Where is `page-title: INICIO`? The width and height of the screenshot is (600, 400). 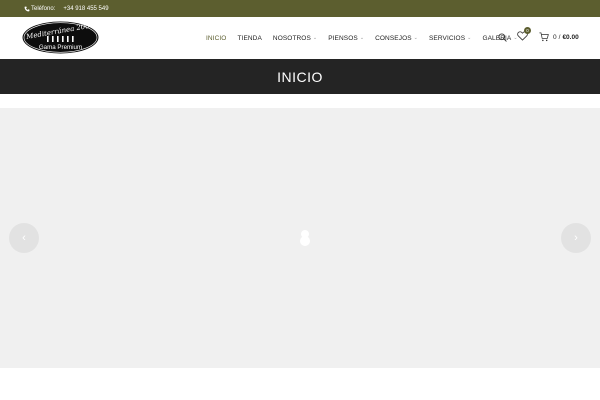 page-title: INICIO is located at coordinates (300, 76).